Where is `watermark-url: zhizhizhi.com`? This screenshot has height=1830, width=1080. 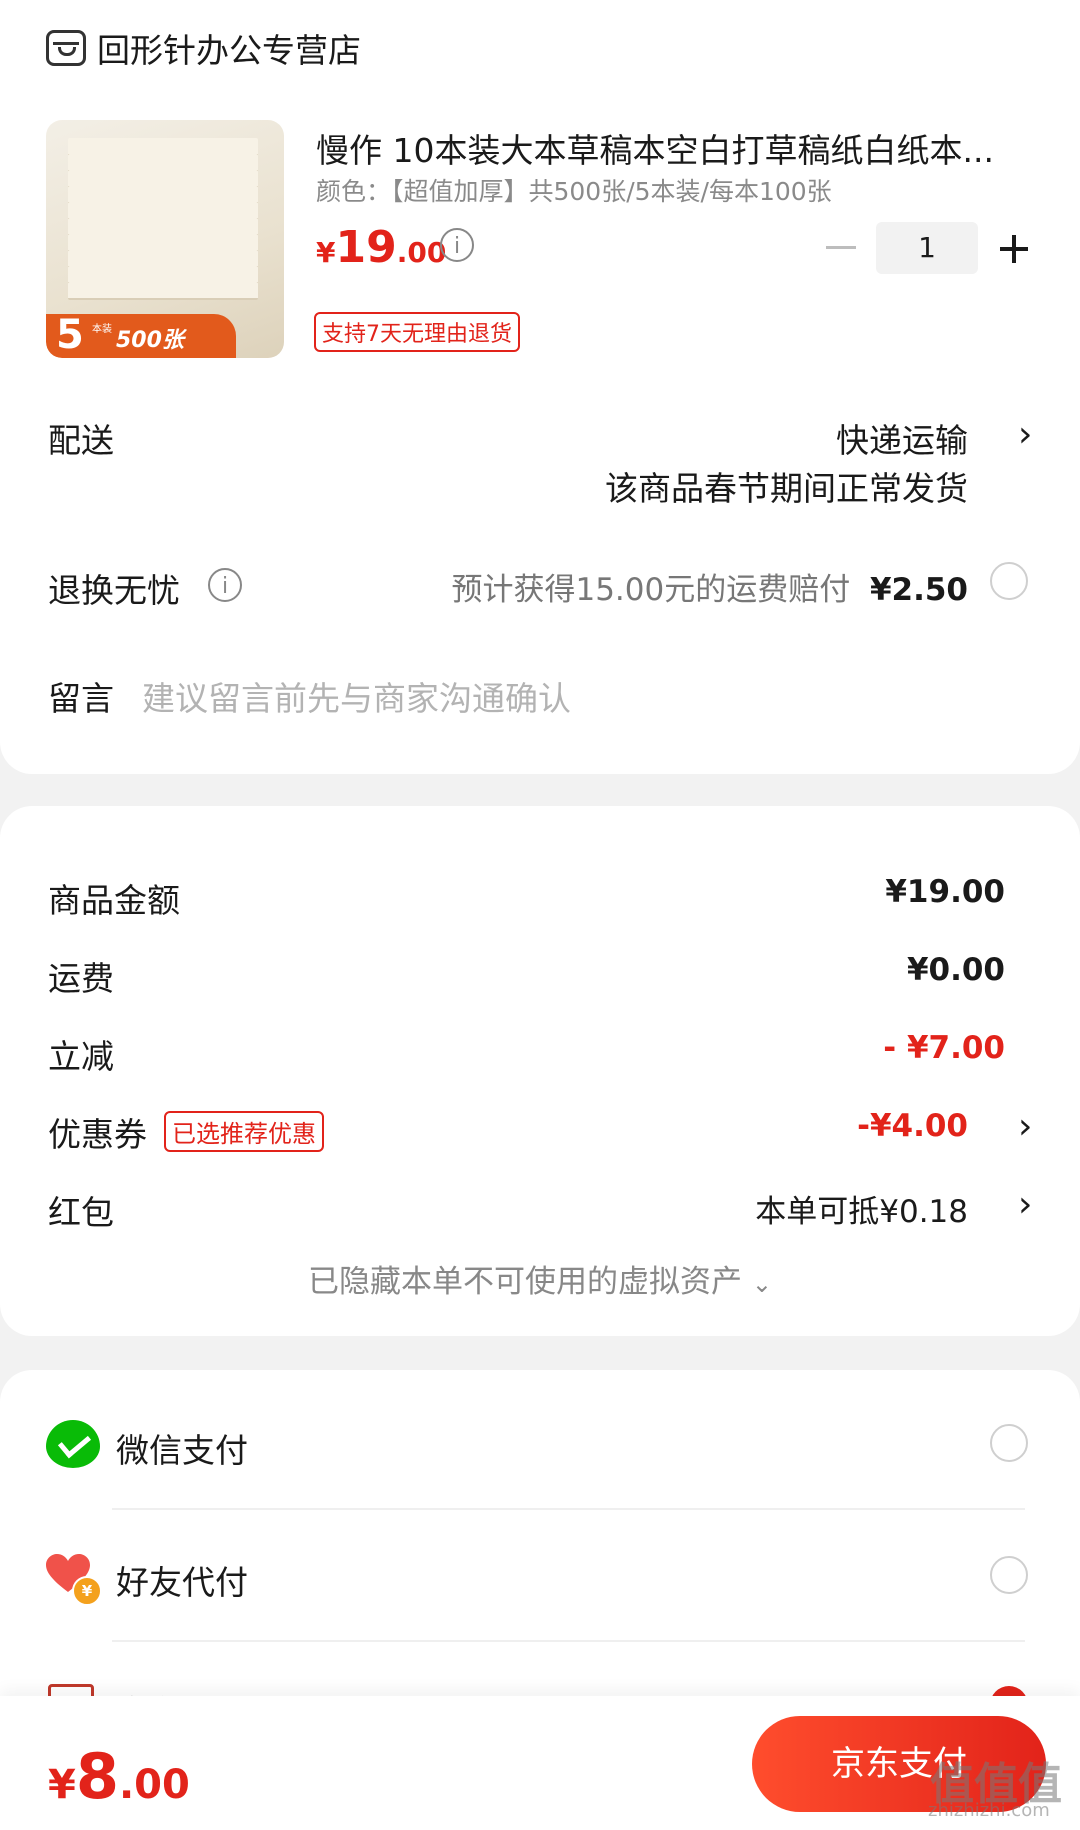
watermark-url: zhizhizhi.com is located at coordinates (989, 1810).